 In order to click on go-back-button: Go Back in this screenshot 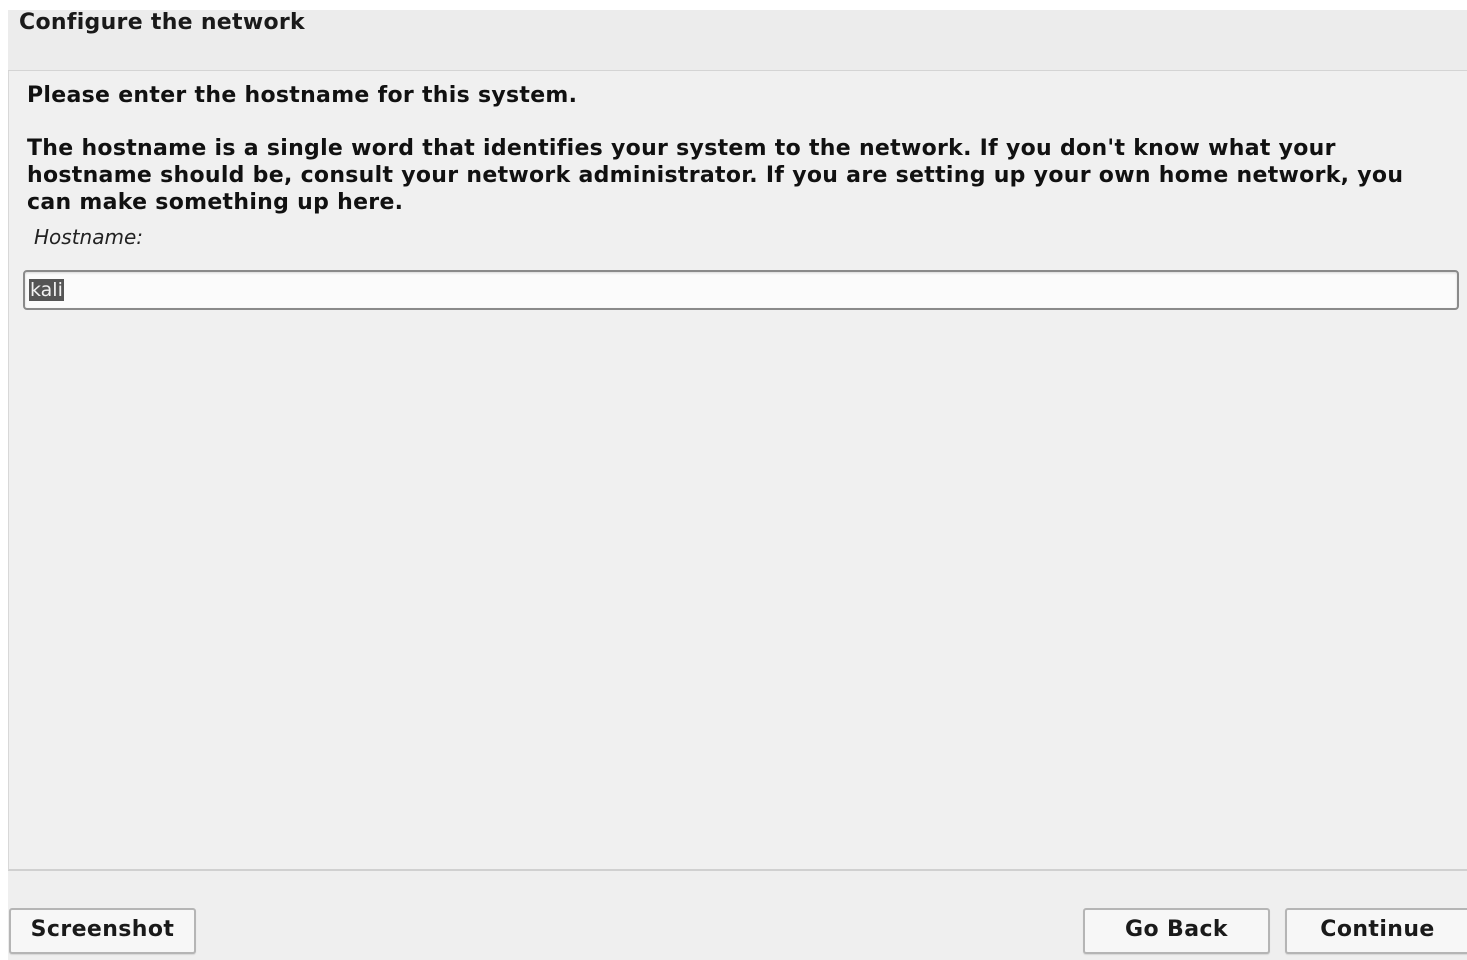, I will do `click(1176, 931)`.